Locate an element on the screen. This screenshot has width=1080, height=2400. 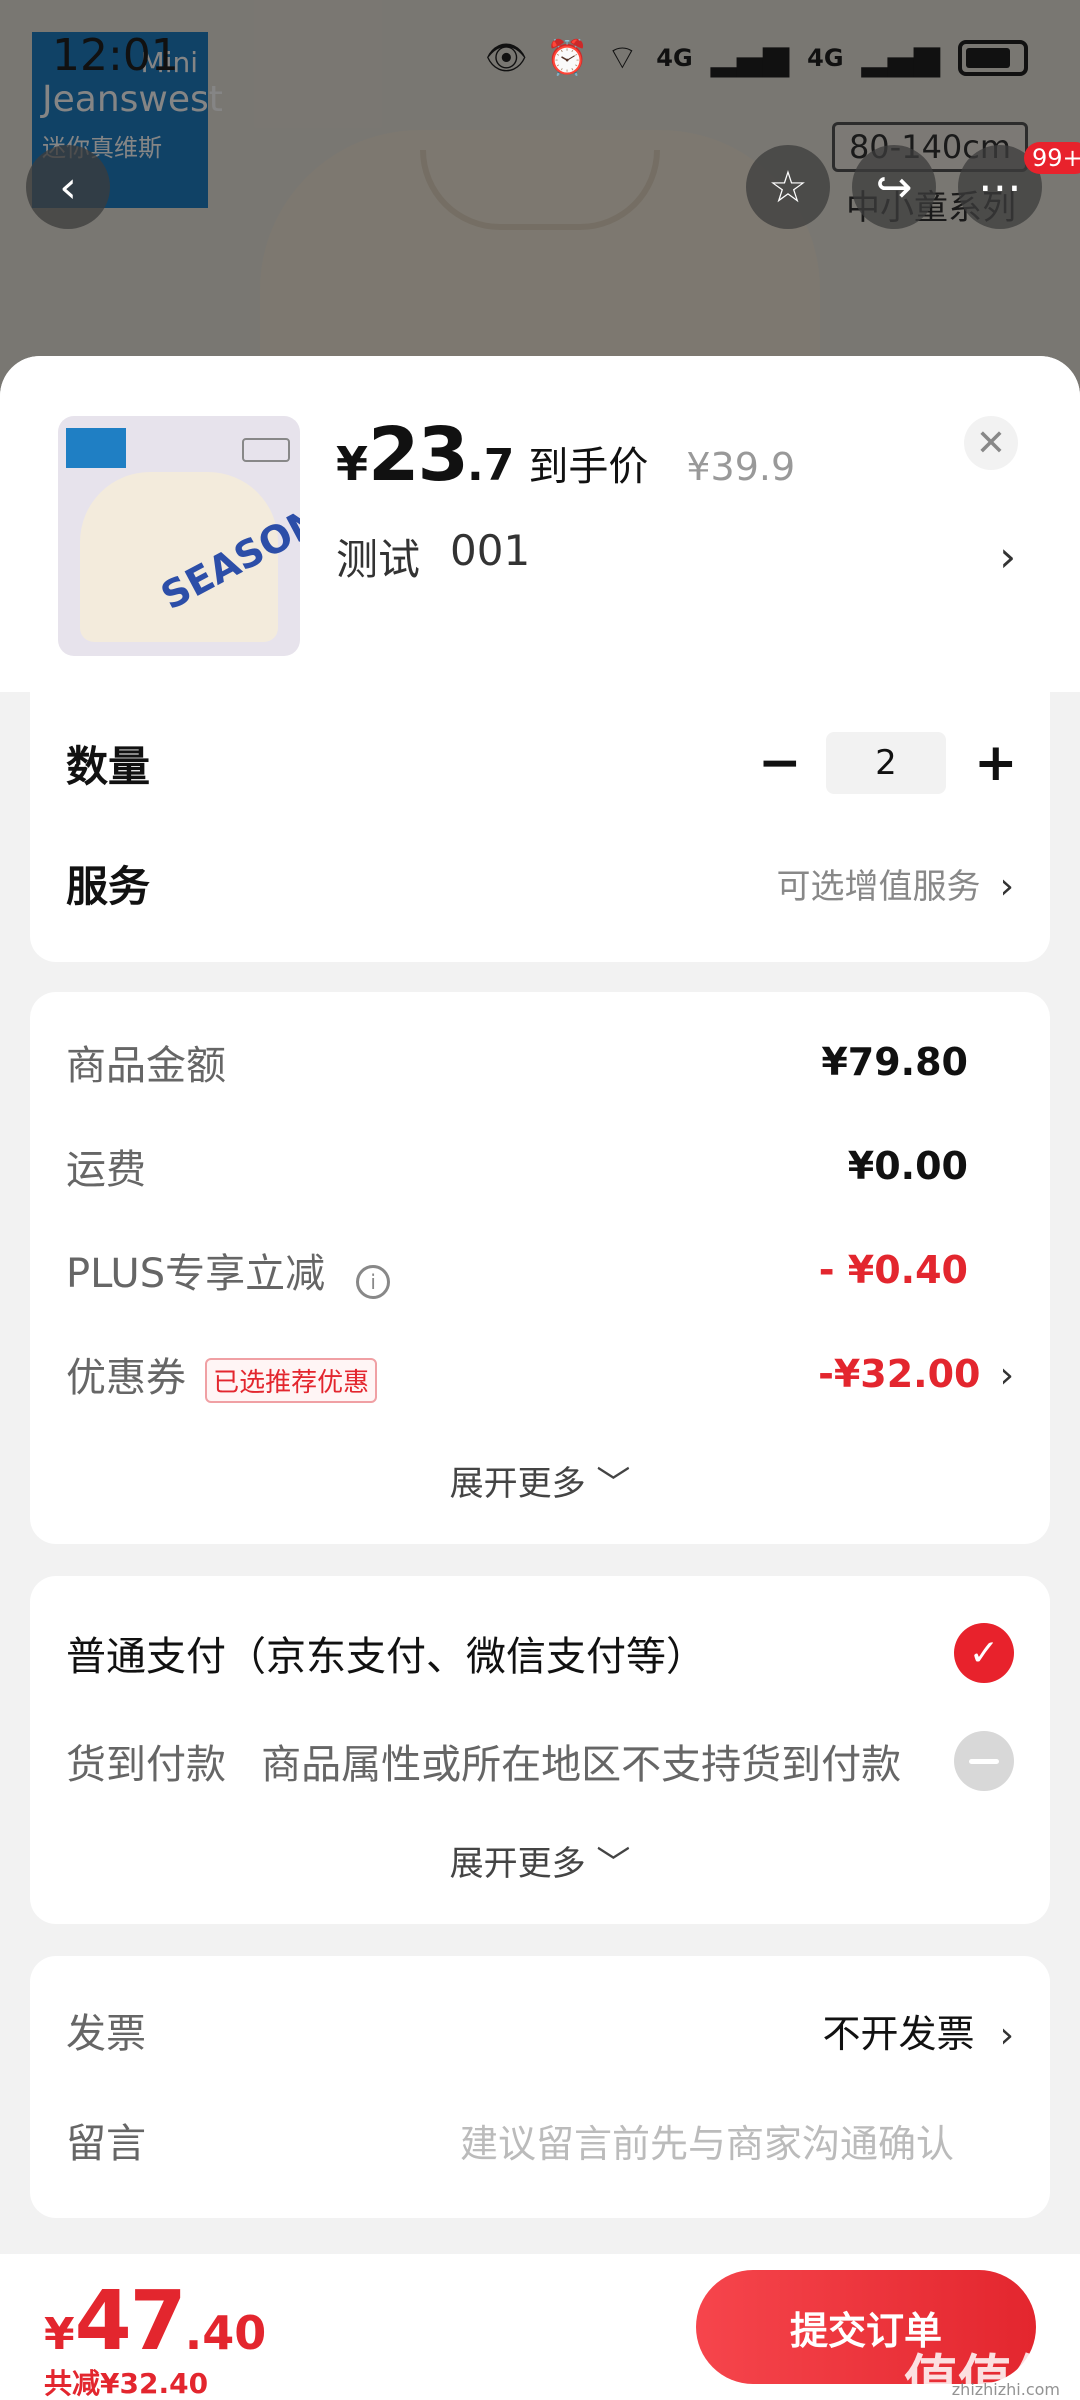
product-thumbnail: SEASON is located at coordinates (179, 536).